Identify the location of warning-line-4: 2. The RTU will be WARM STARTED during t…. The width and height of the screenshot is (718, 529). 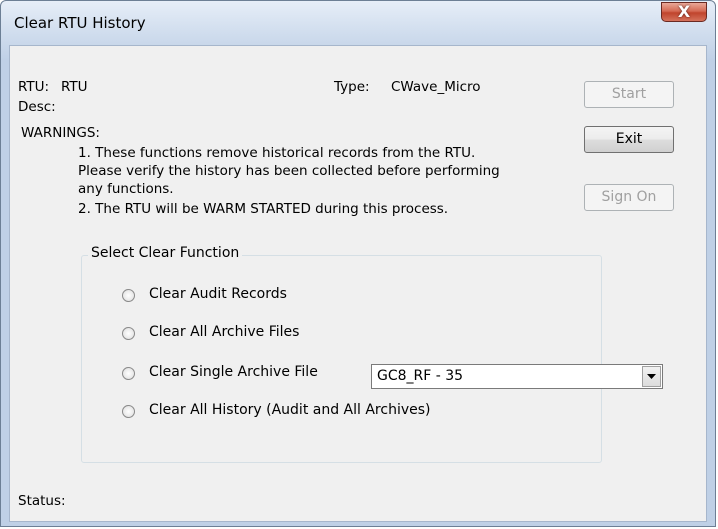
(263, 209).